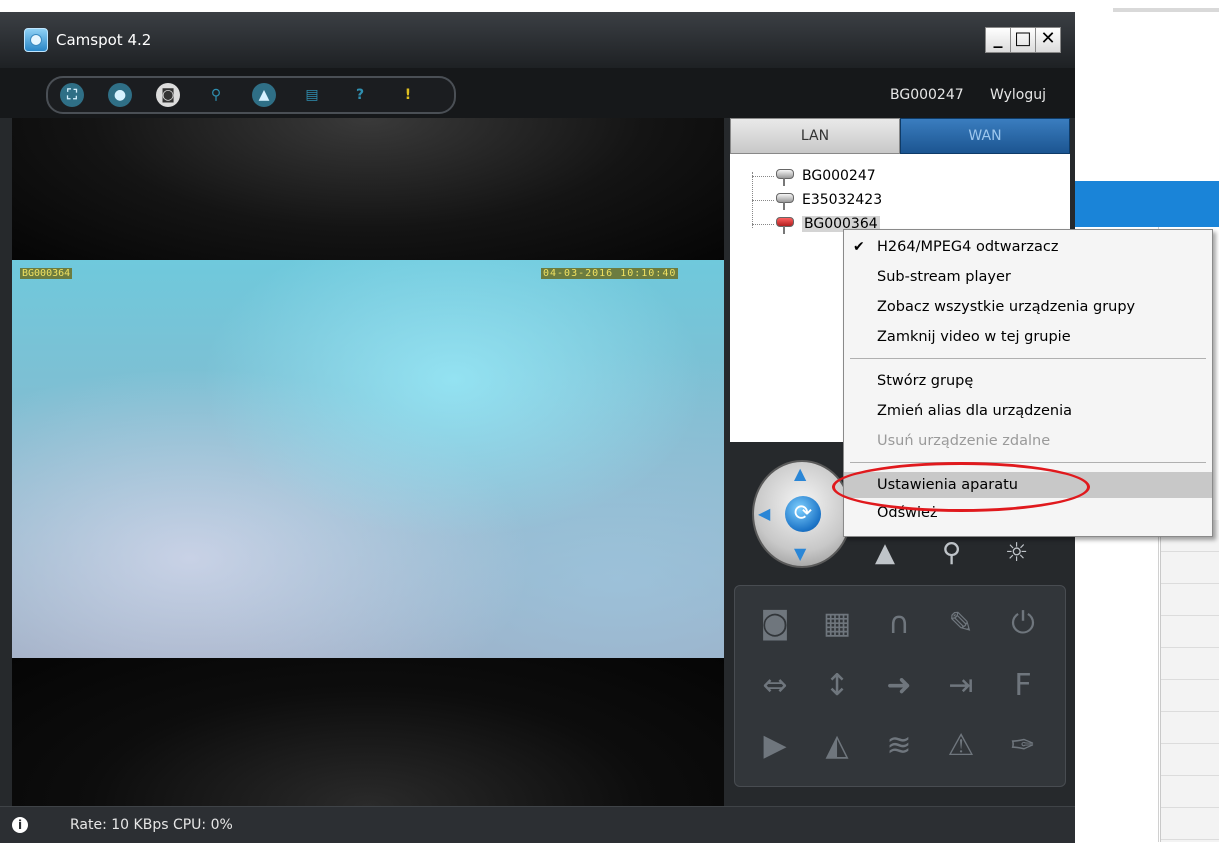  I want to click on play-icon: ▶, so click(775, 746).